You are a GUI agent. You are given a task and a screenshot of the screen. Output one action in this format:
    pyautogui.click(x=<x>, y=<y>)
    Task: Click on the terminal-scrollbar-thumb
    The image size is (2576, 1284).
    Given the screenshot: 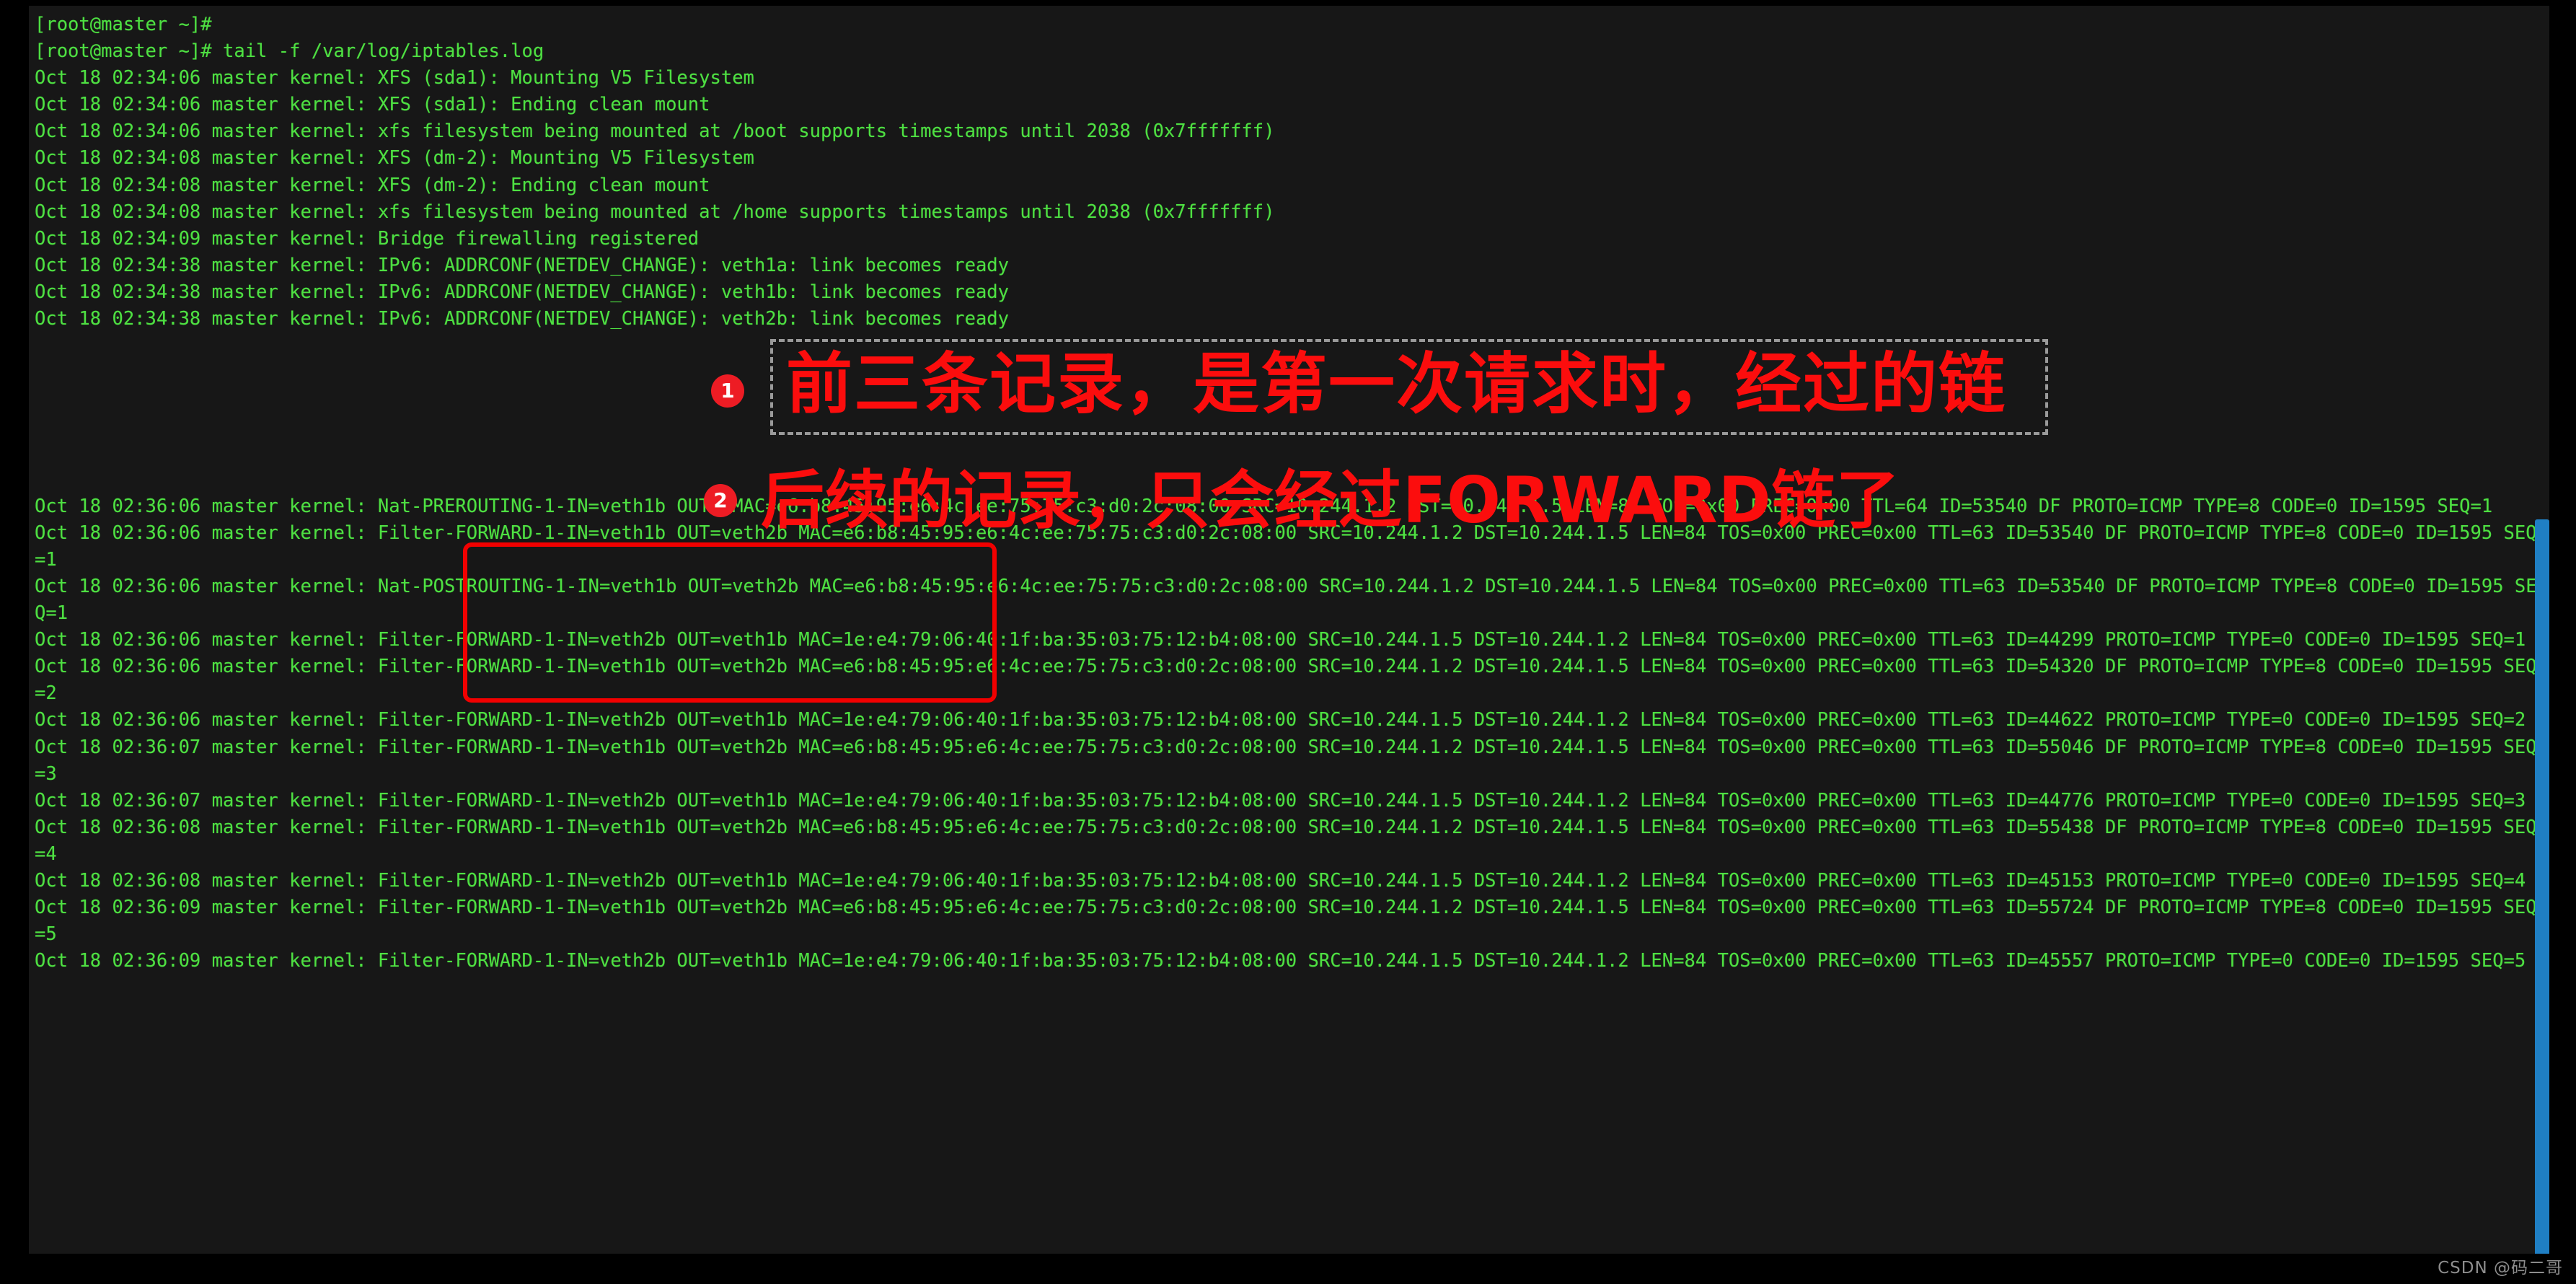 What is the action you would take?
    pyautogui.click(x=2542, y=886)
    